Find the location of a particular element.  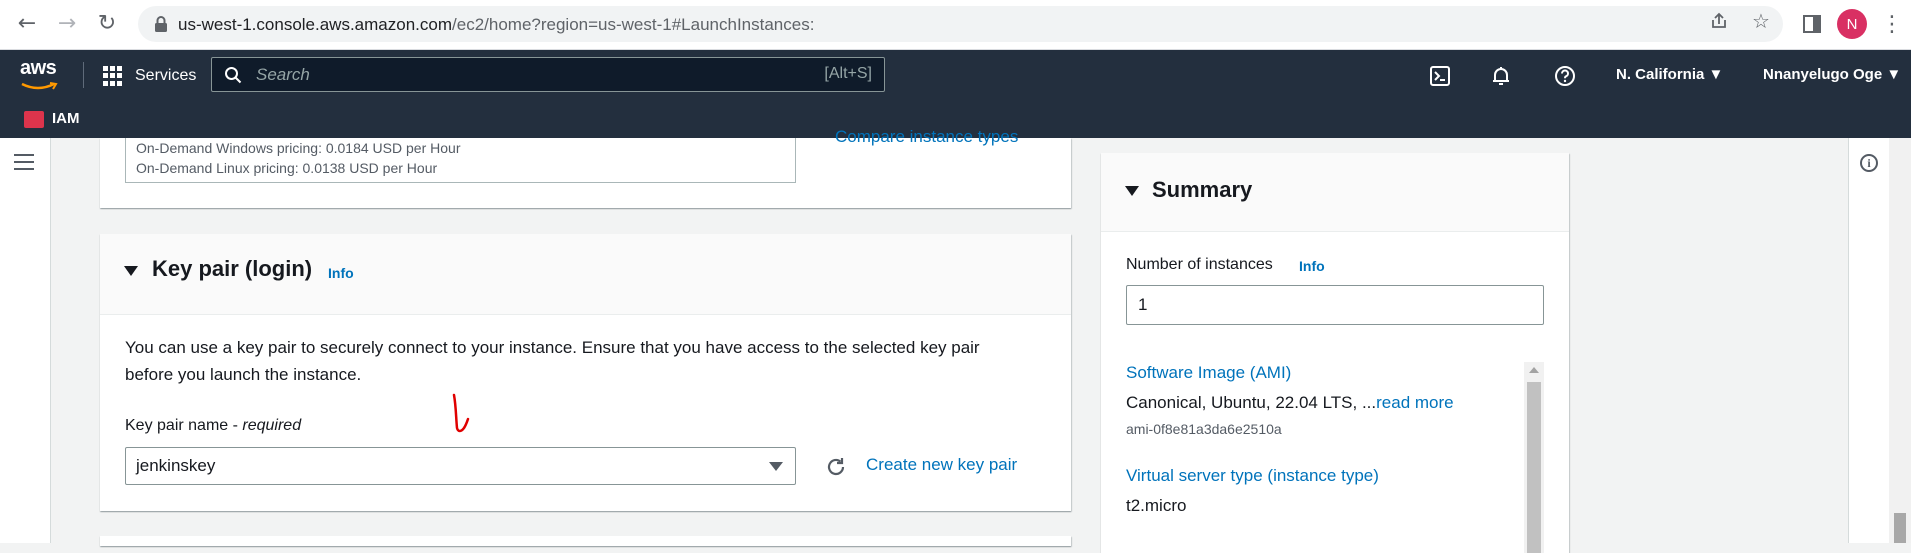

cloudshell-icon is located at coordinates (1440, 76).